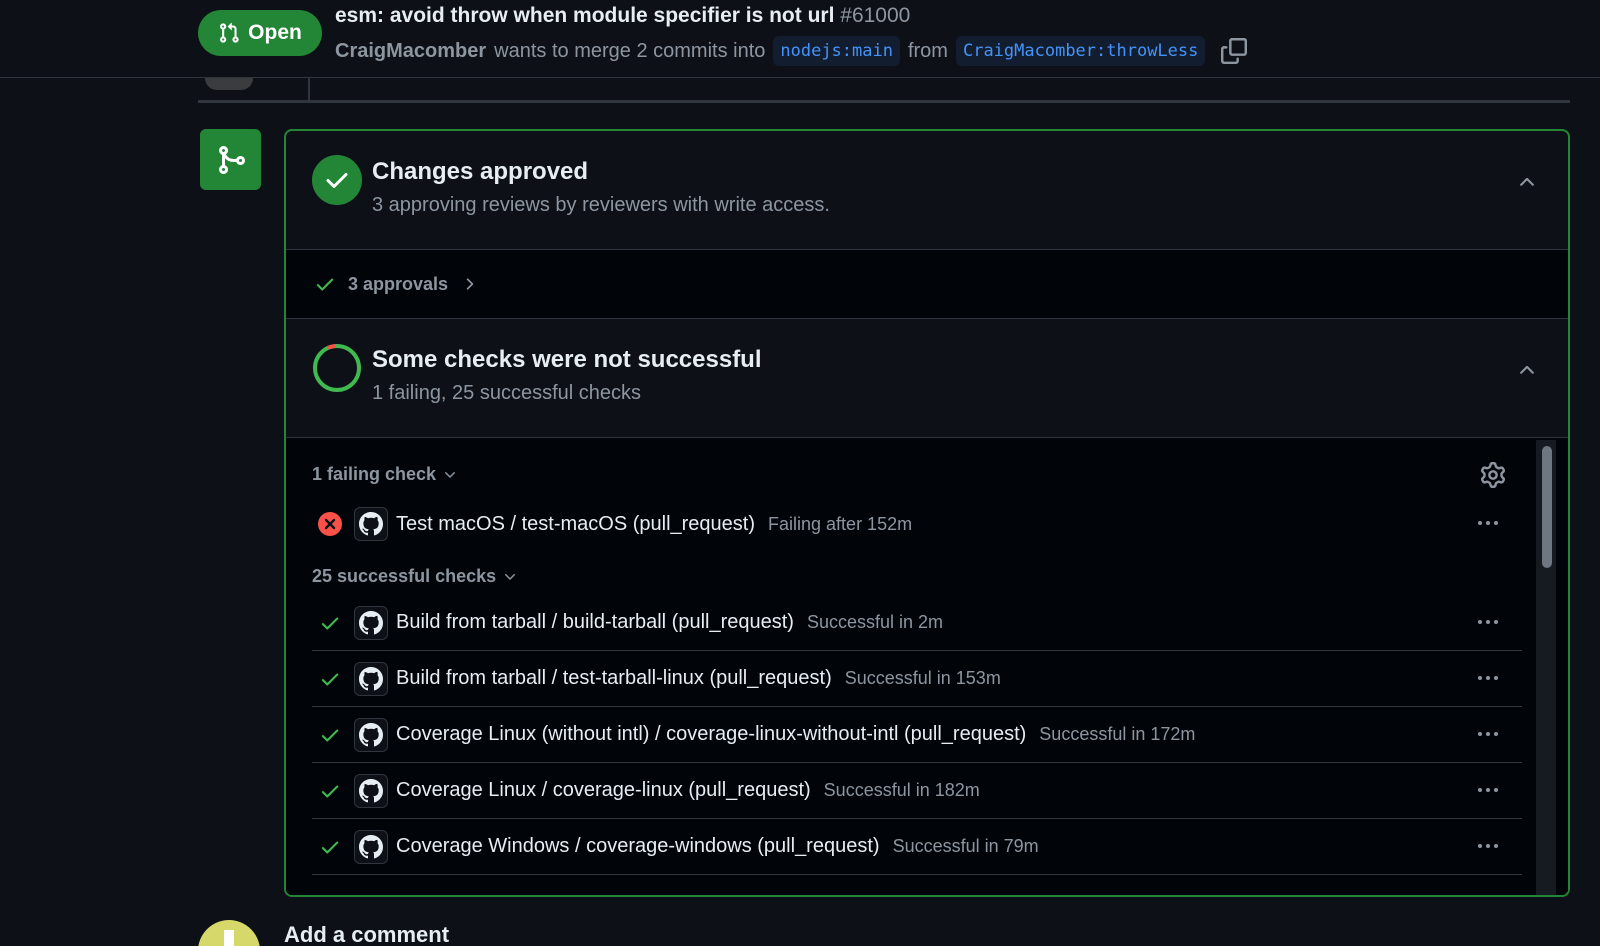 The height and width of the screenshot is (946, 1600). What do you see at coordinates (575, 524) in the screenshot?
I see `check-name: Test macOS / test-macOS (pull_request)` at bounding box center [575, 524].